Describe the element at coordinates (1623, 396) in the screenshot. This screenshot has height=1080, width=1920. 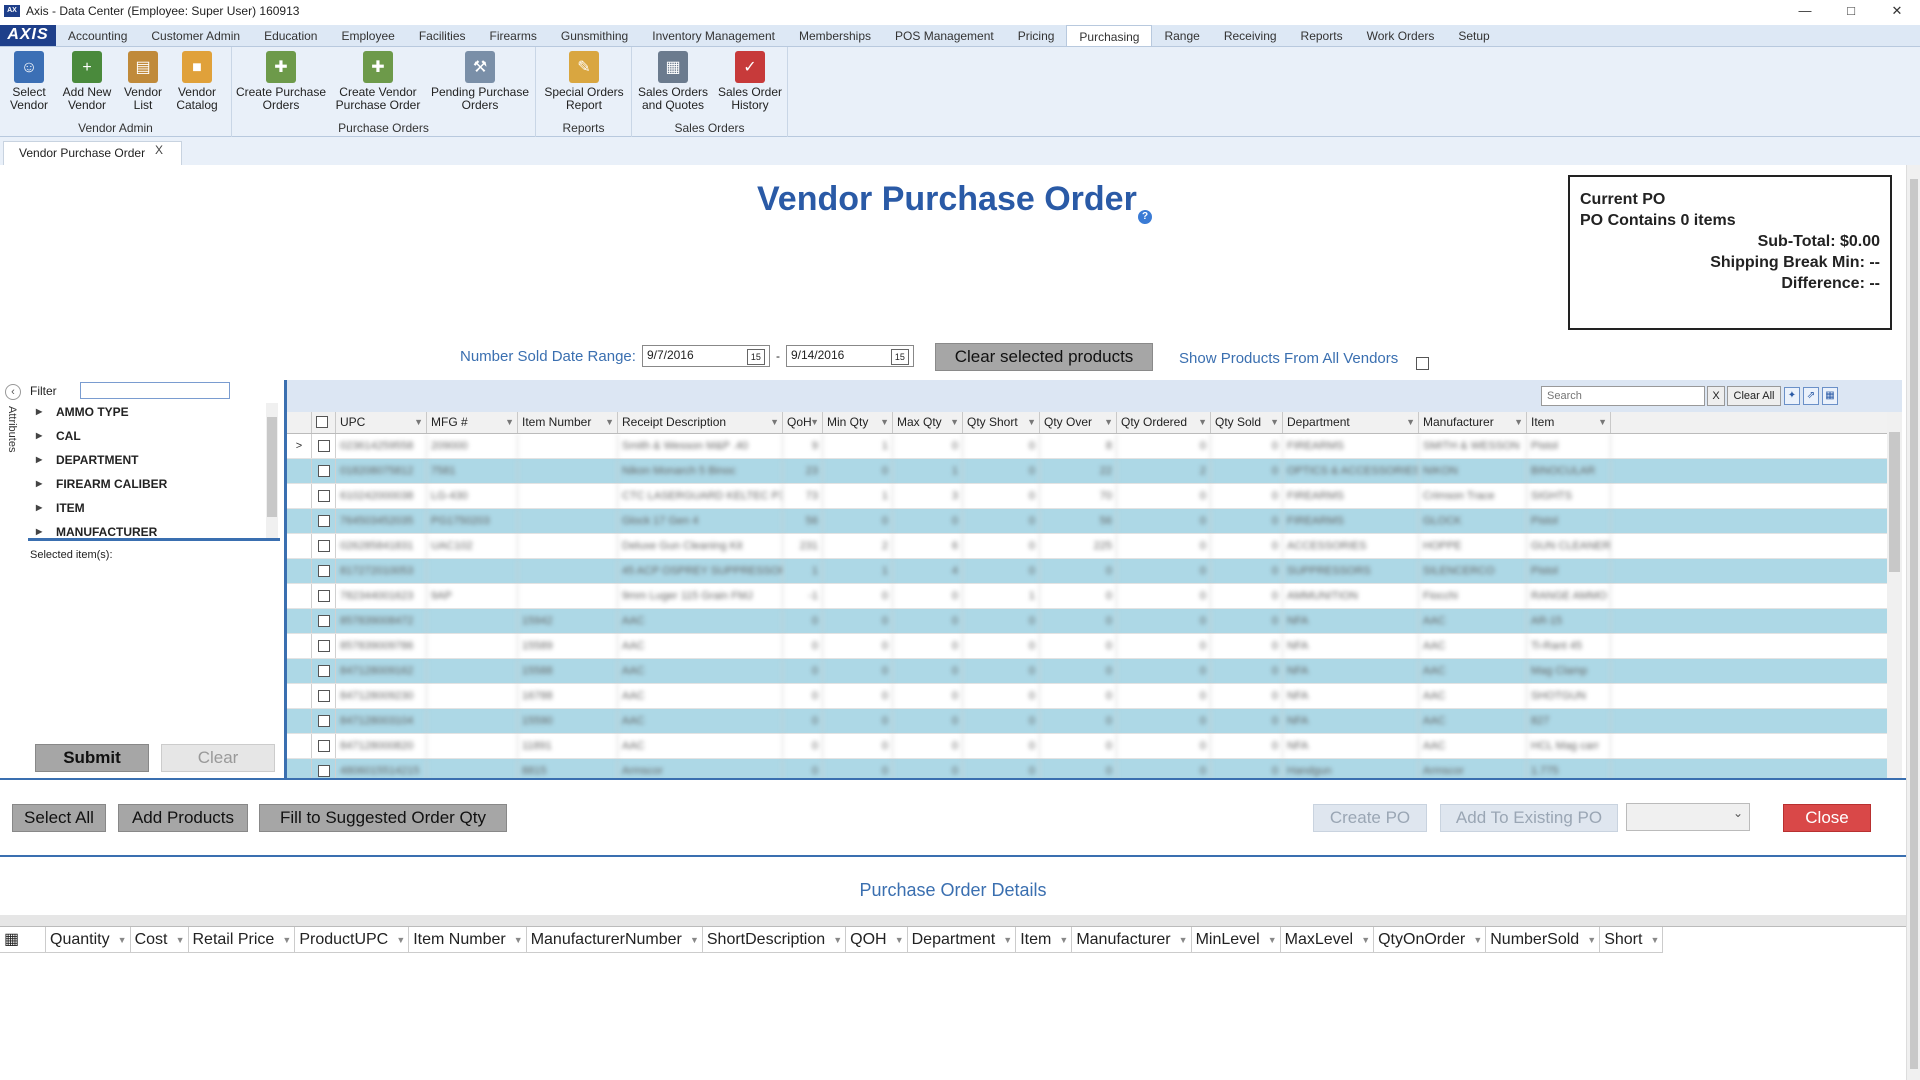
I see `grid-search-input` at that location.